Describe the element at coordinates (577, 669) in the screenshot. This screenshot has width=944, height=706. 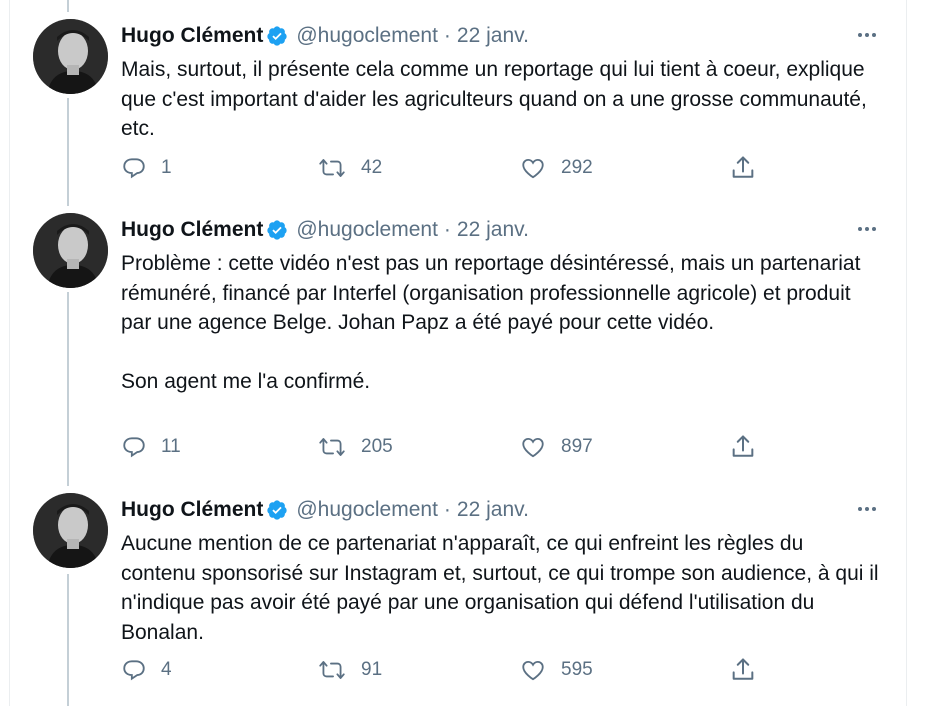
I see `like-count: 595` at that location.